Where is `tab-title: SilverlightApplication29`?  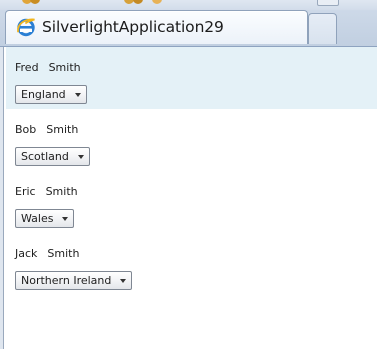
tab-title: SilverlightApplication29 is located at coordinates (133, 27).